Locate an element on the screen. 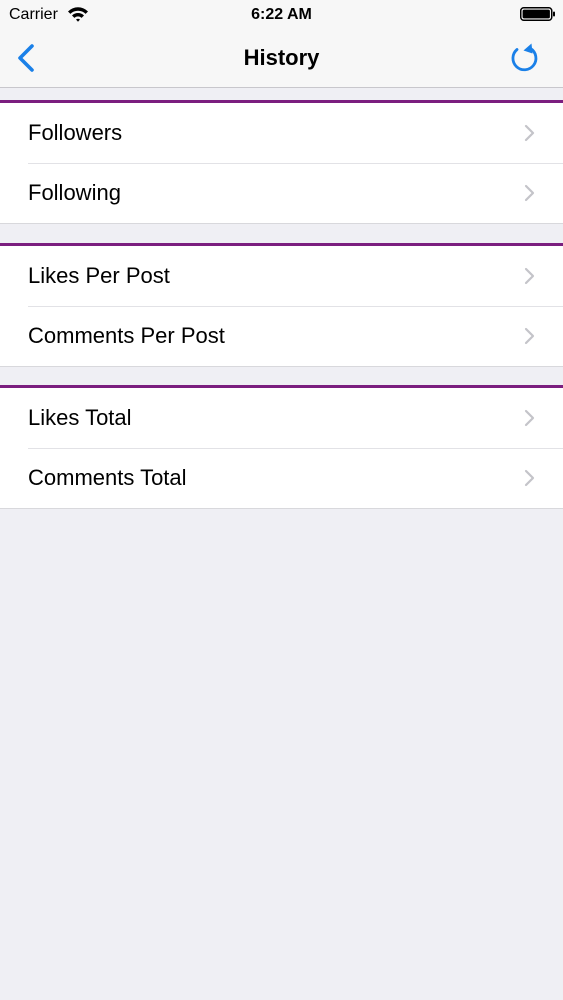 Image resolution: width=563 pixels, height=1000 pixels. section-per-post: Likes Per Post Comments Per Post is located at coordinates (281, 305).